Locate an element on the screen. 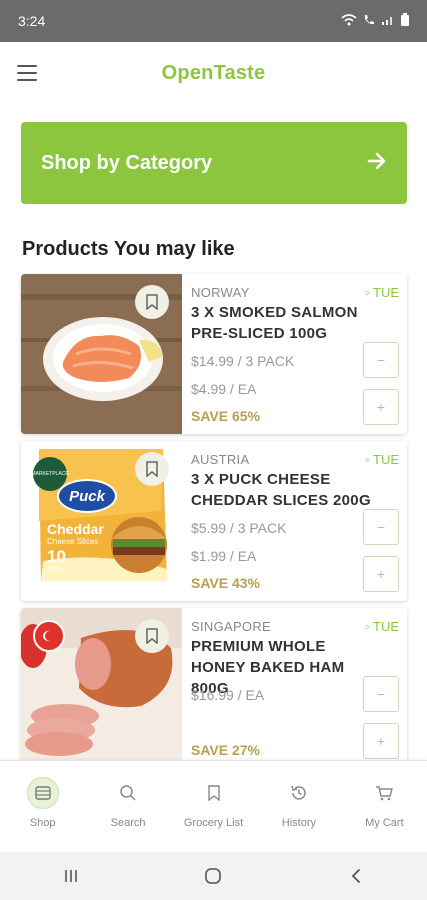  save-percent: SAVE 43% is located at coordinates (225, 583).